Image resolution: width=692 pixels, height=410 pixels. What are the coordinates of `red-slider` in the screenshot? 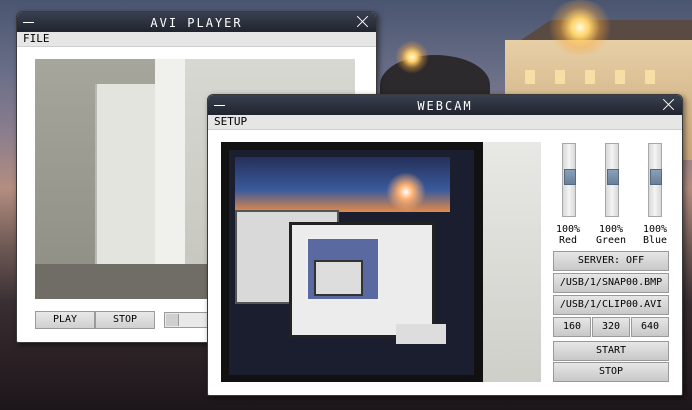 It's located at (569, 180).